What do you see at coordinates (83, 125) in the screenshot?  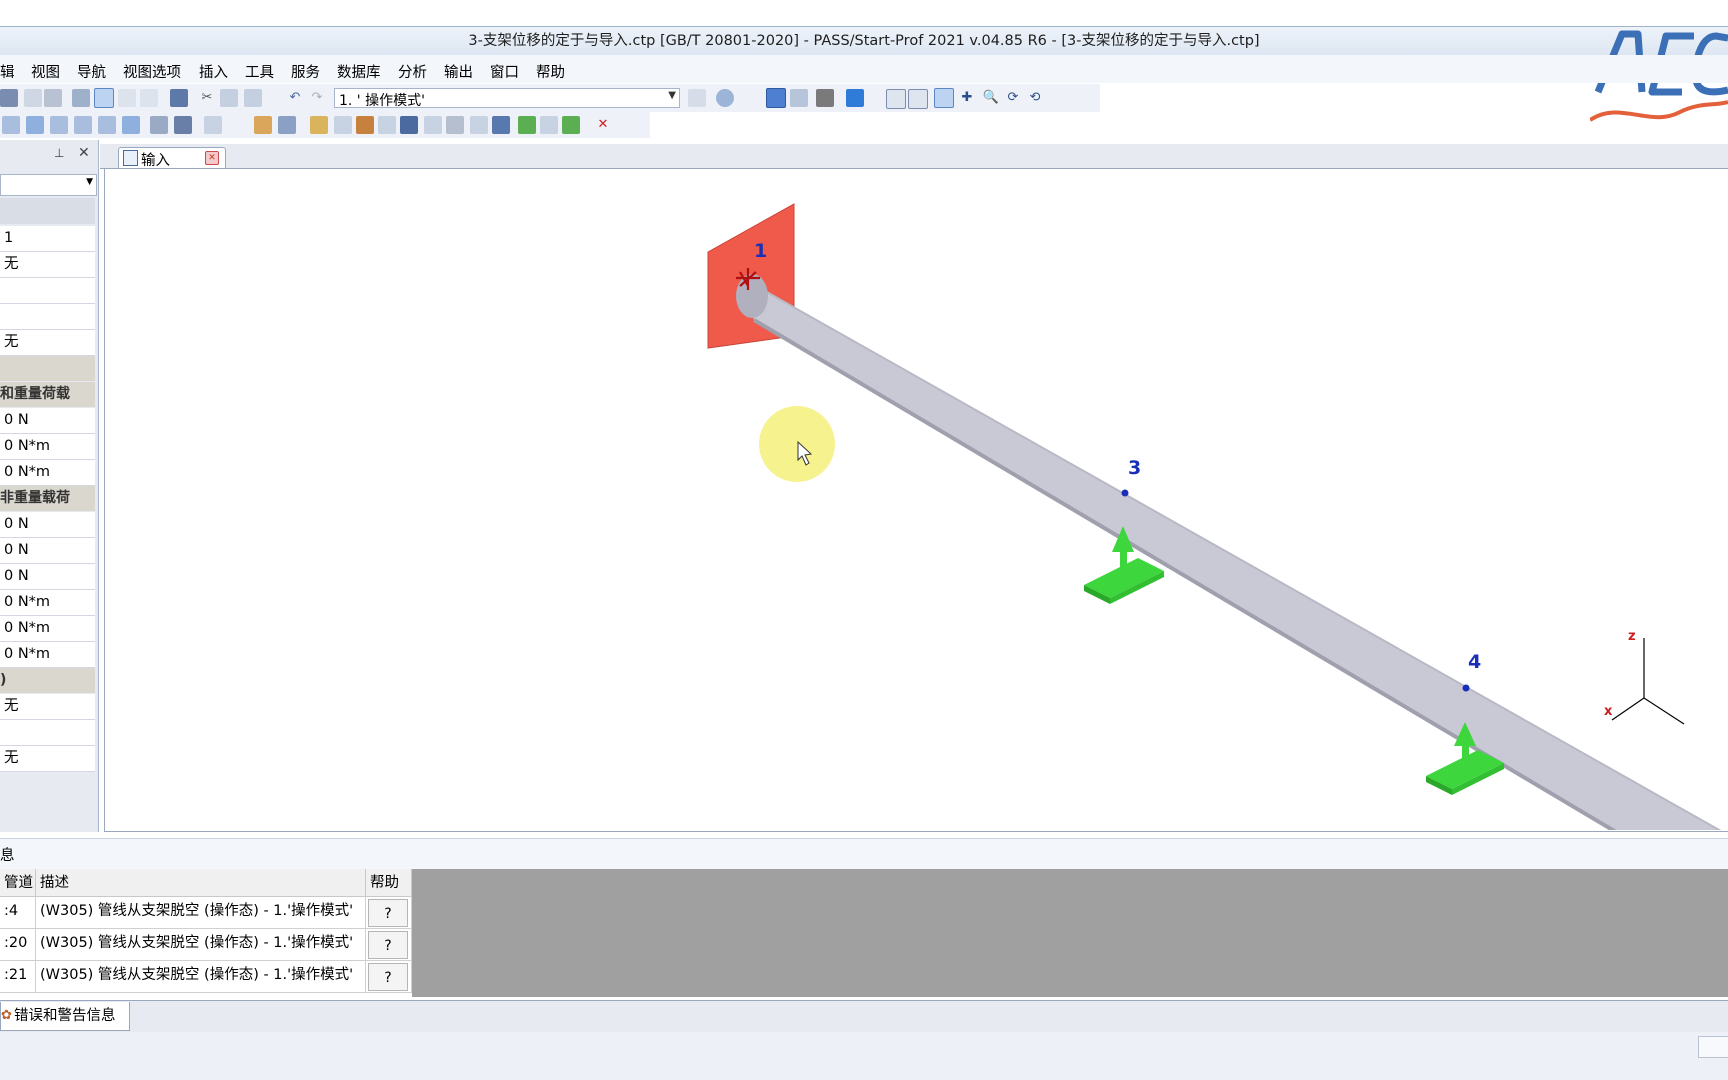 I see `reducer-icon` at bounding box center [83, 125].